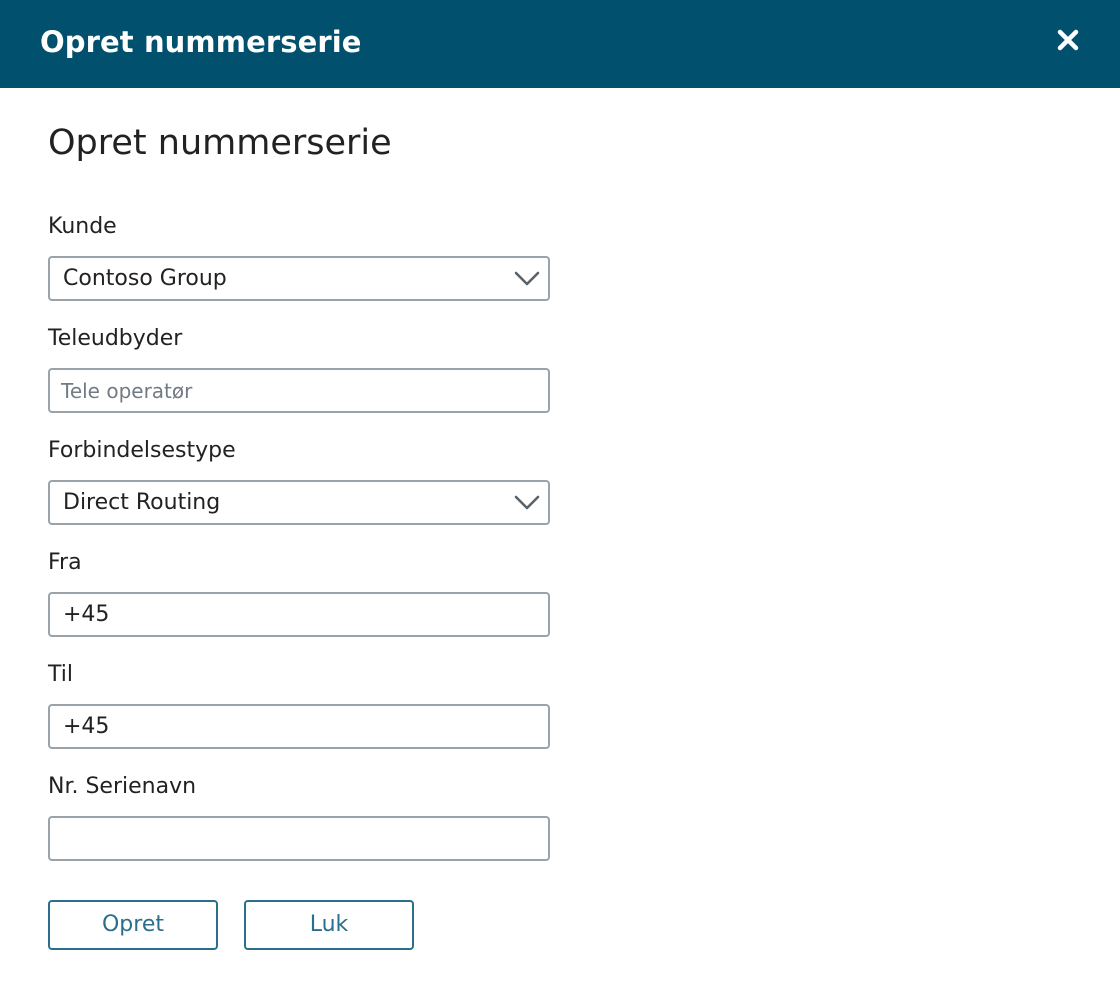 The width and height of the screenshot is (1120, 1004). What do you see at coordinates (142, 502) in the screenshot?
I see `forbindelsestype-select-value: Direct Routing` at bounding box center [142, 502].